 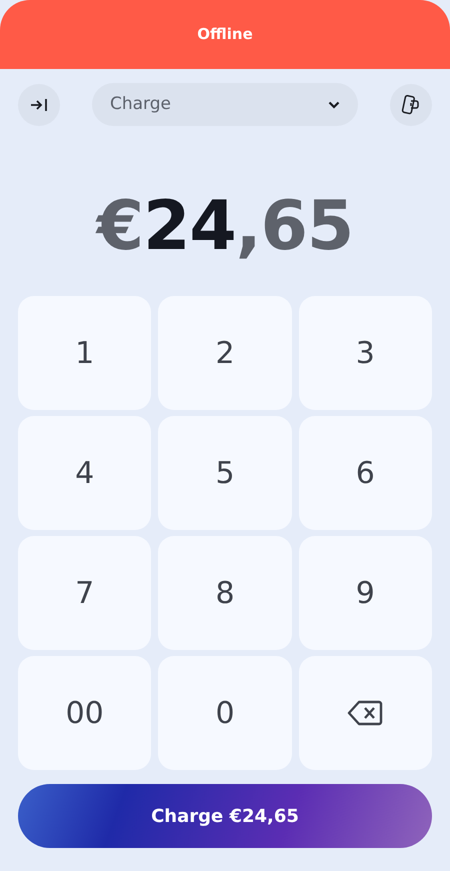 I want to click on arrow-to-bar-icon, so click(x=39, y=105).